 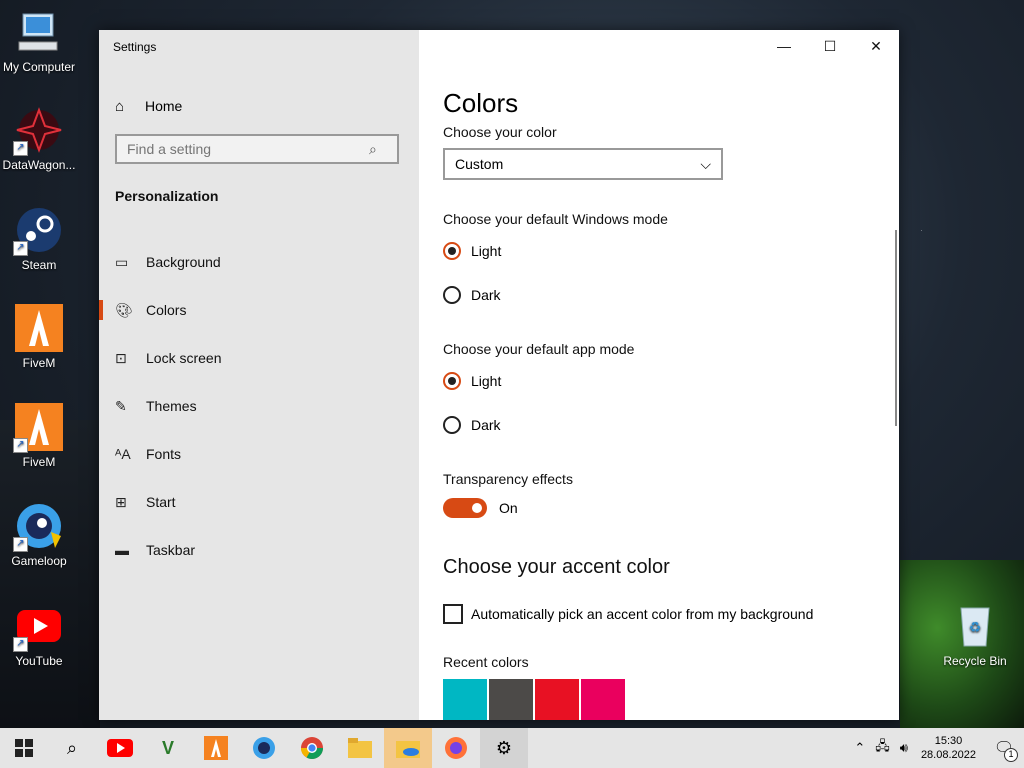 I want to click on sidebar-item-label: Taskbar, so click(x=171, y=550).